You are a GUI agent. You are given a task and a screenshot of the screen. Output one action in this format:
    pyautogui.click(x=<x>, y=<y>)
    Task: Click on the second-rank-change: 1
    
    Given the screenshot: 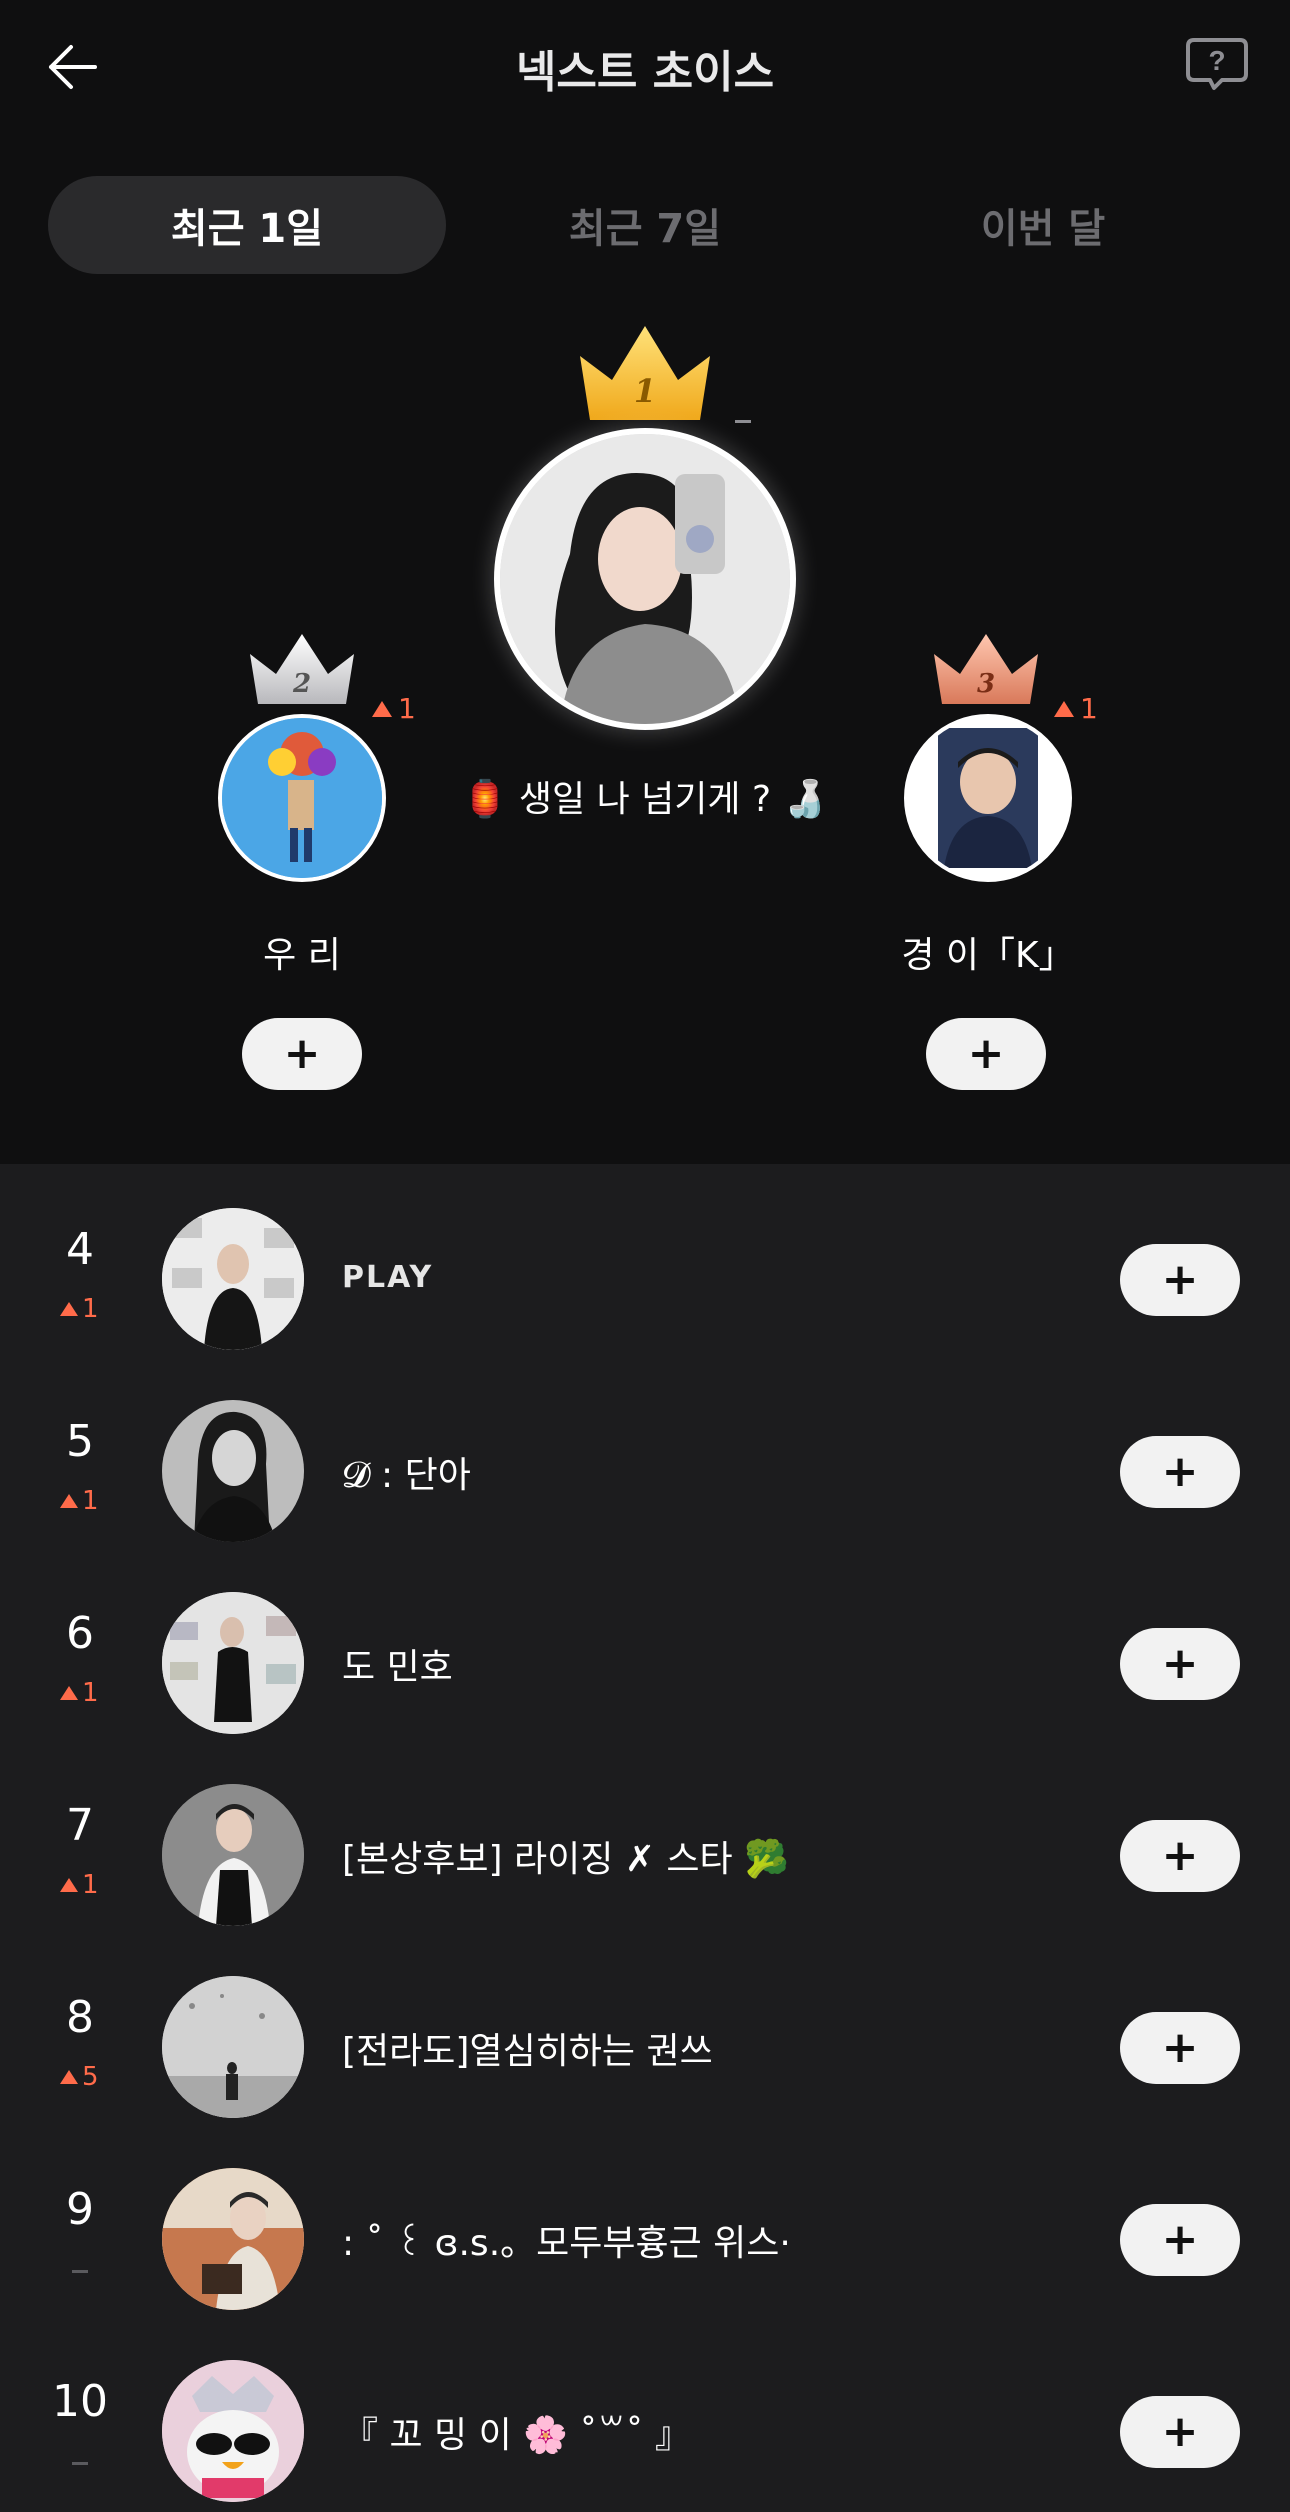 What is the action you would take?
    pyautogui.click(x=394, y=708)
    